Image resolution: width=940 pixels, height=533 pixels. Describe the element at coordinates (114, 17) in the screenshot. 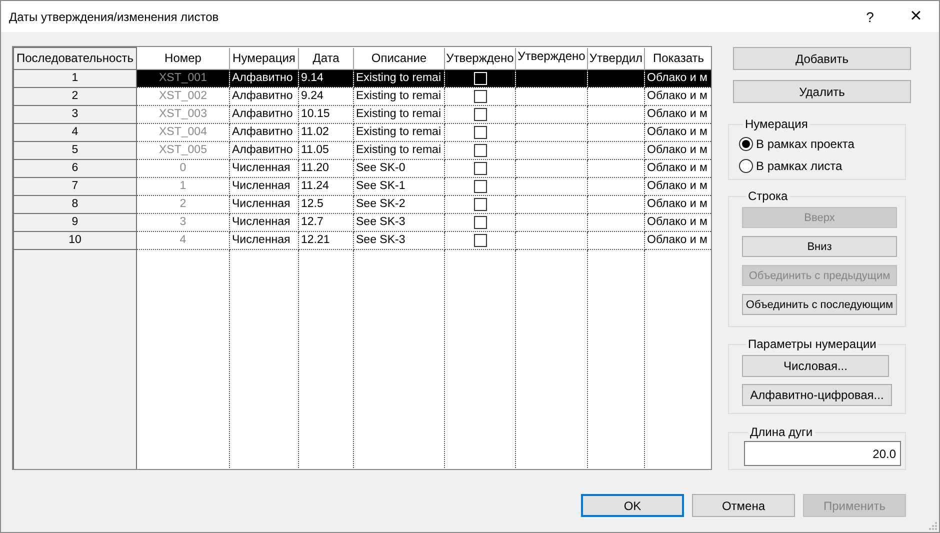

I see `window-title: Даты утверждения/изменения листов` at that location.